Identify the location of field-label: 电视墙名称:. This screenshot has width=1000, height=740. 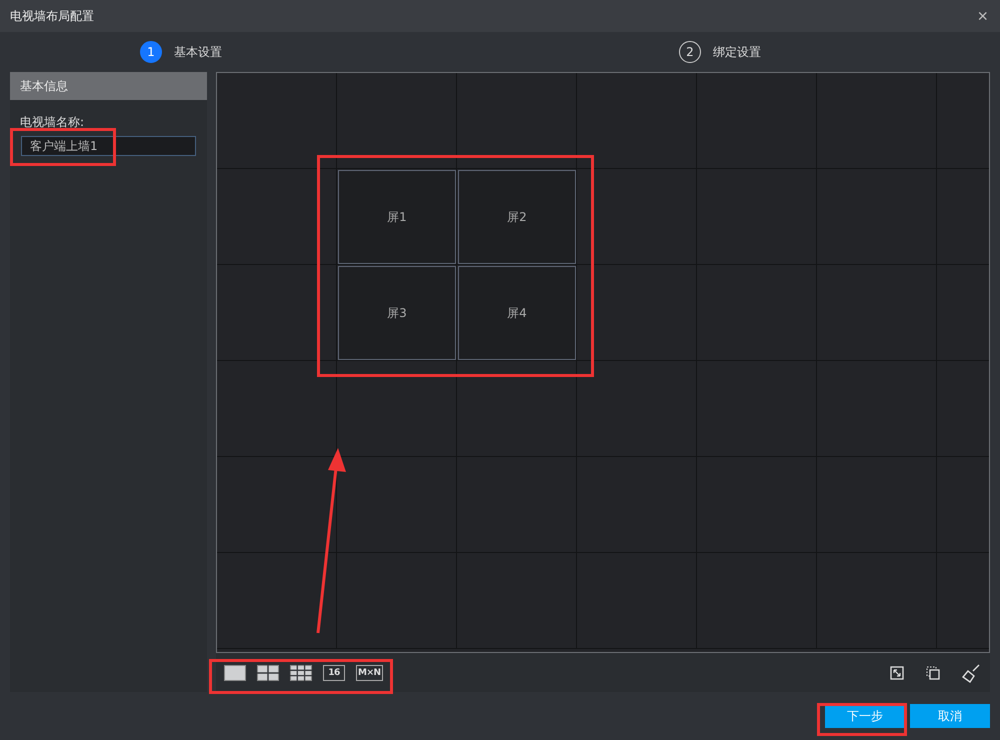
(53, 122).